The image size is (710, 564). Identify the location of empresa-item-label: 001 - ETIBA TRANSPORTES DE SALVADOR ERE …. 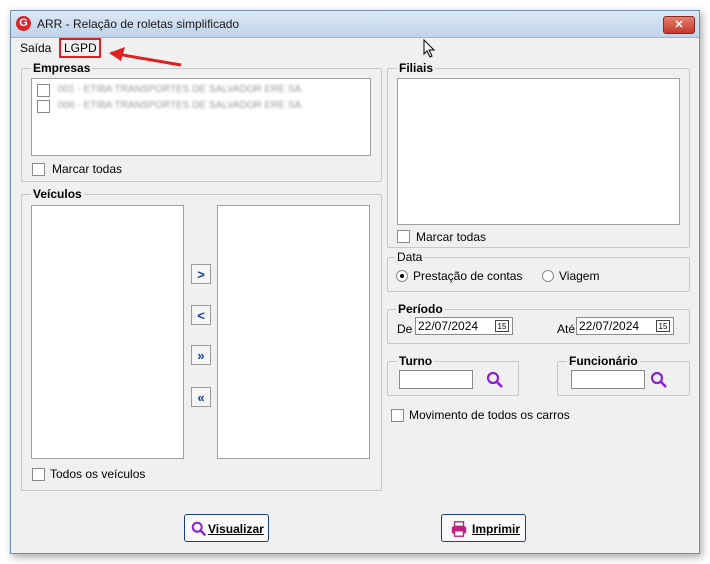
(180, 89).